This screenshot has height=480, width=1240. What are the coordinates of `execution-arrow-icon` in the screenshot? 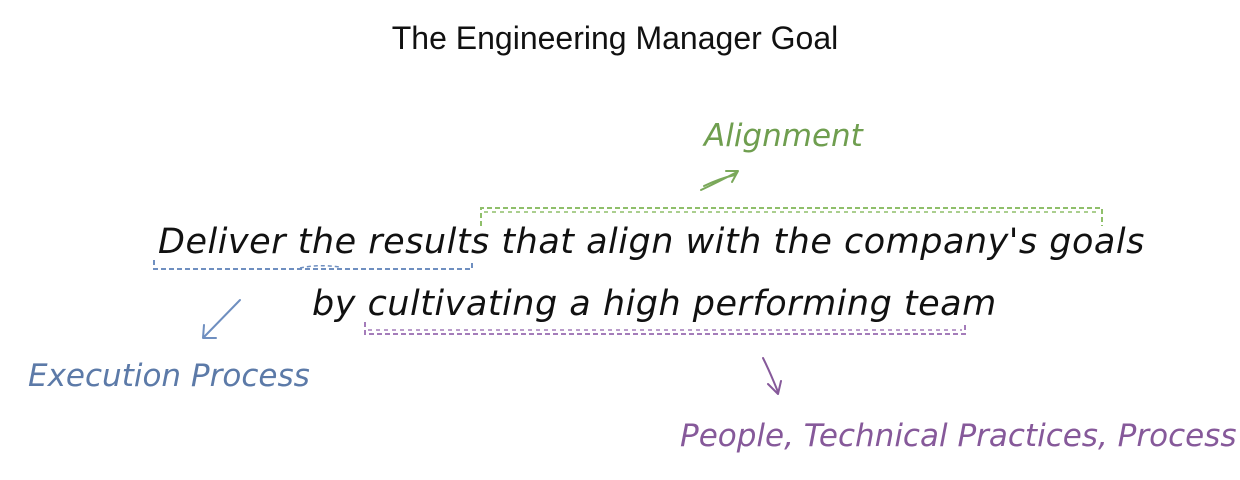 It's located at (221, 319).